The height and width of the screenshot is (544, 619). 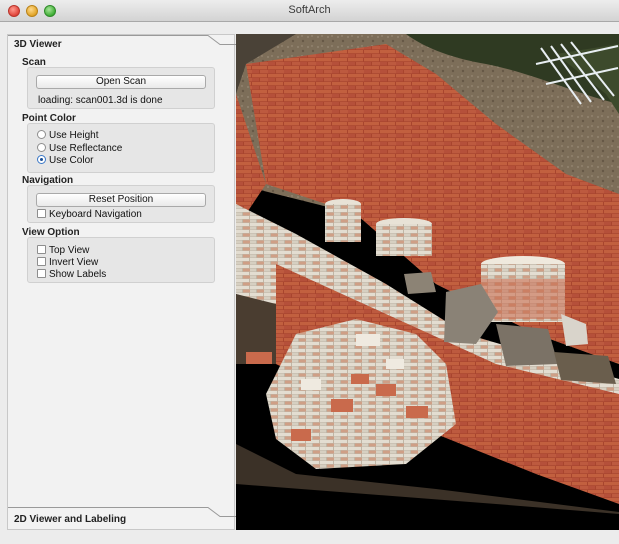 I want to click on top-view-label: Top View, so click(x=69, y=250).